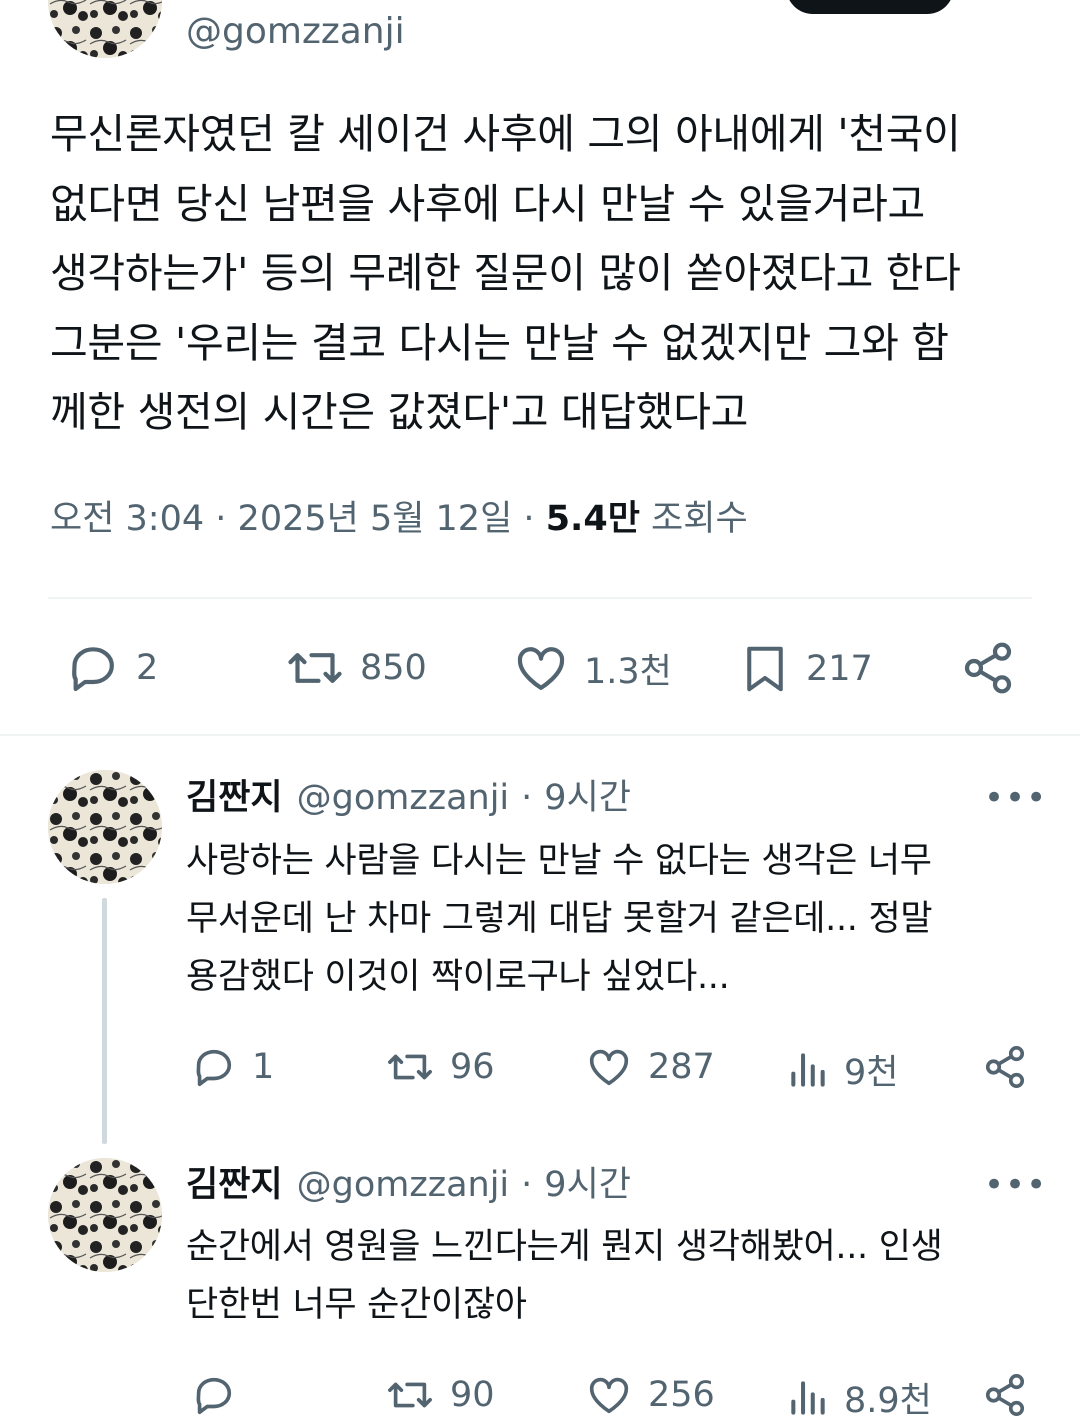 The width and height of the screenshot is (1080, 1424). Describe the element at coordinates (592, 519) in the screenshot. I see `views-count: 5.4만` at that location.